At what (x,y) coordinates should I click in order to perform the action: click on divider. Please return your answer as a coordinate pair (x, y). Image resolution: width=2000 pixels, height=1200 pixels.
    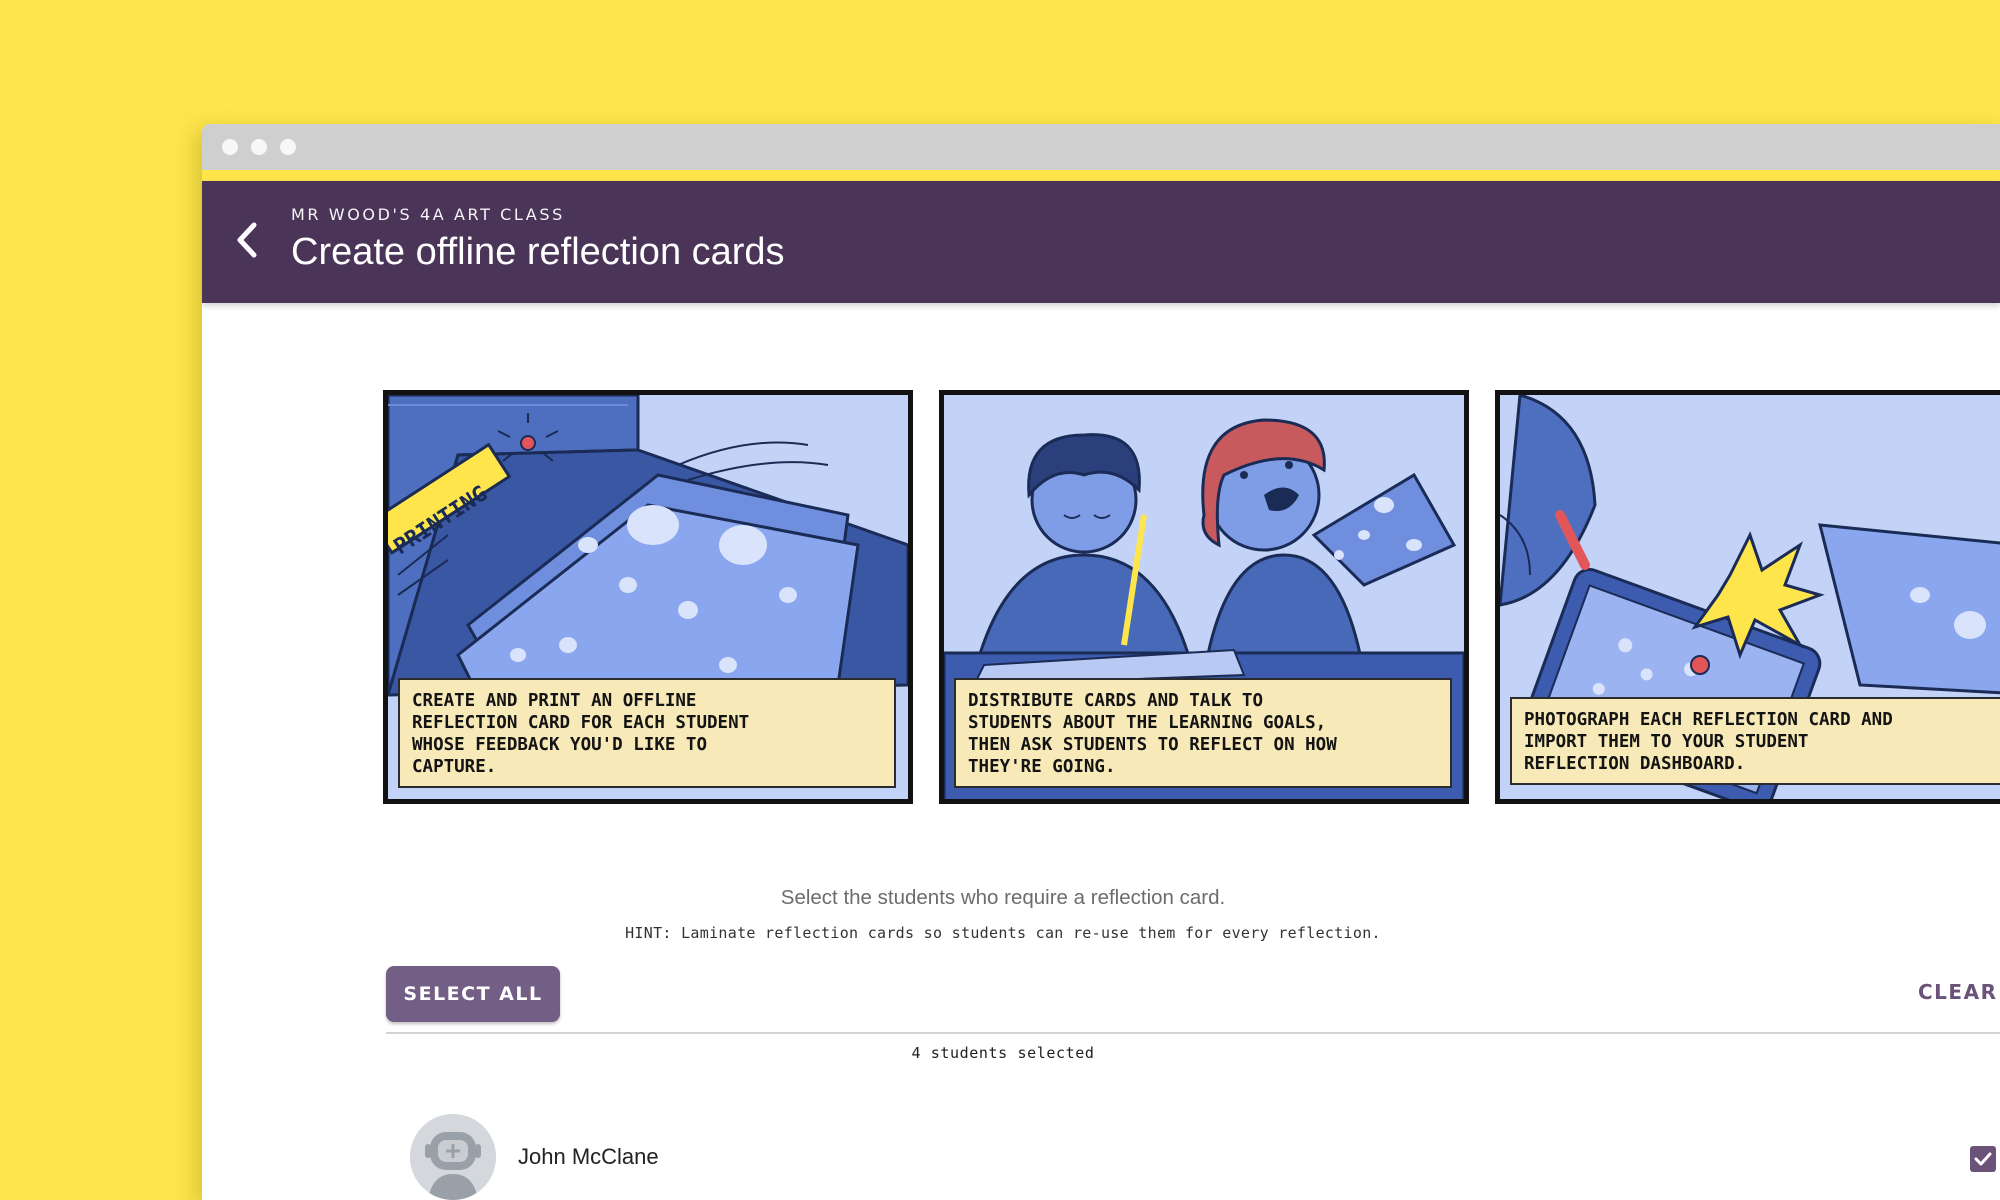
    Looking at the image, I should click on (1193, 1033).